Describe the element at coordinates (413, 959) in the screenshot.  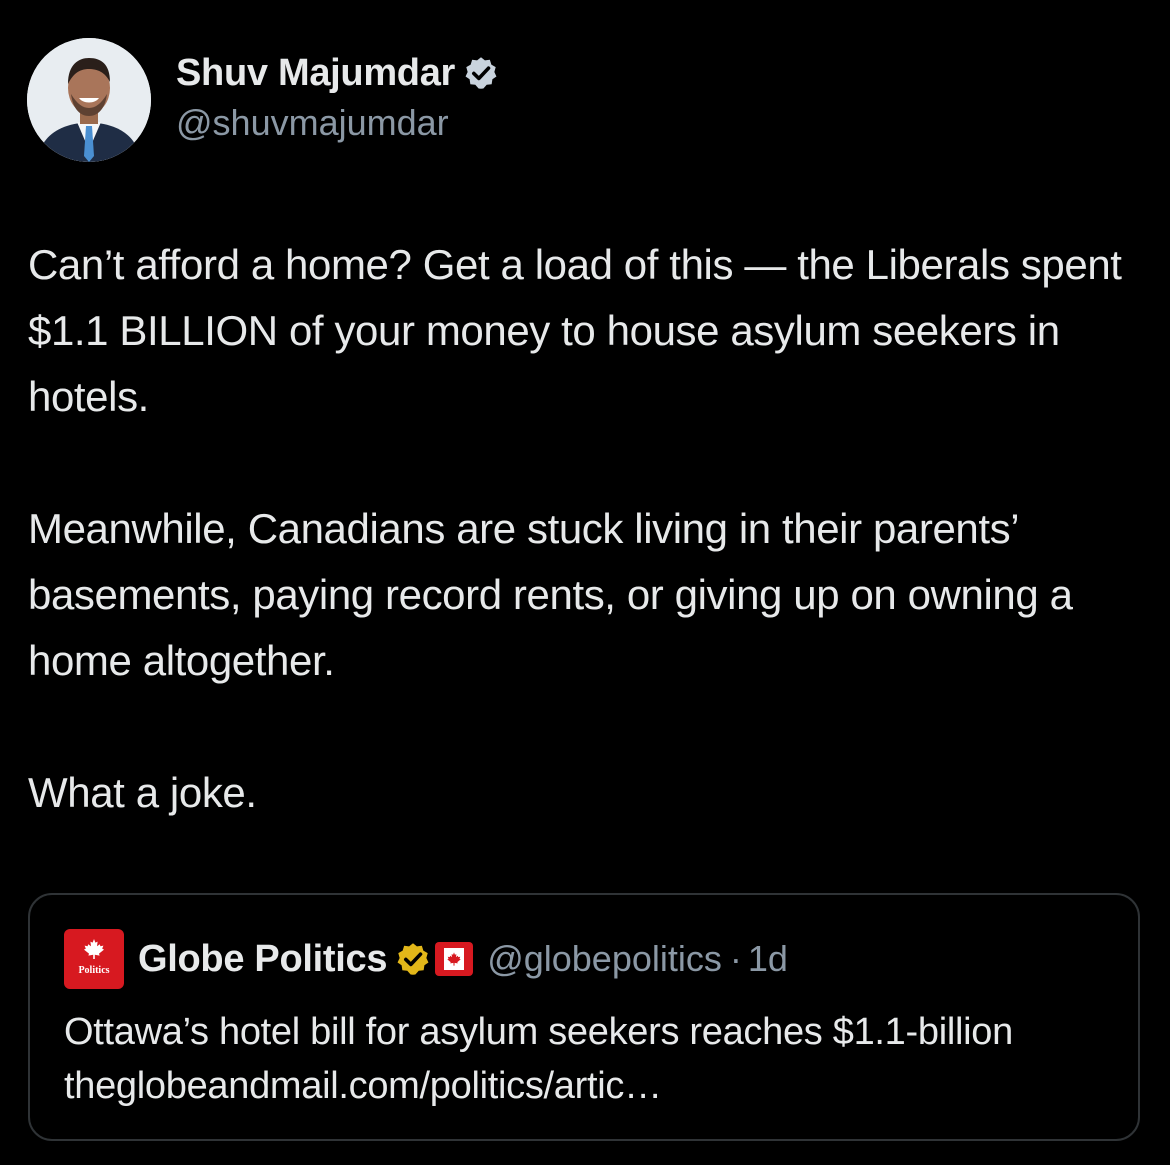
I see `verified-gold-icon` at that location.